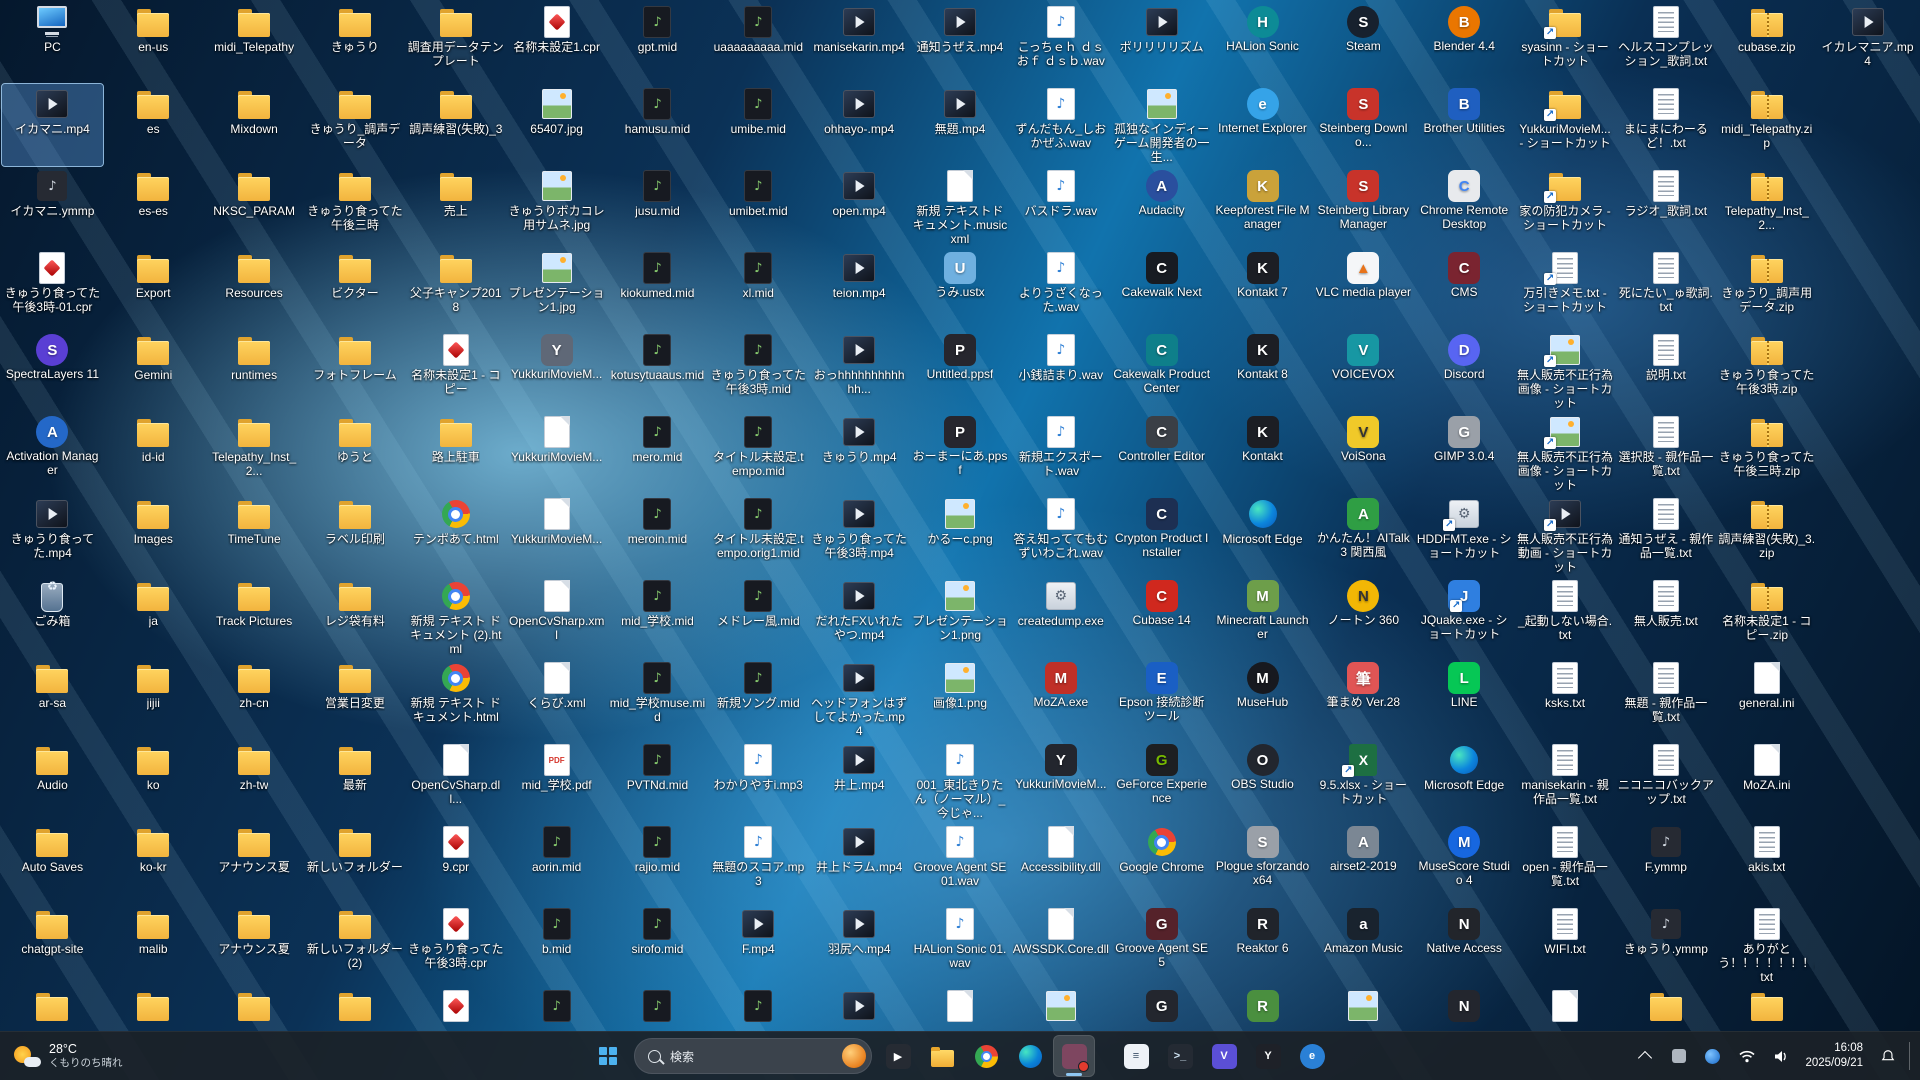  I want to click on desktop-icon: jijii, so click(153, 699).